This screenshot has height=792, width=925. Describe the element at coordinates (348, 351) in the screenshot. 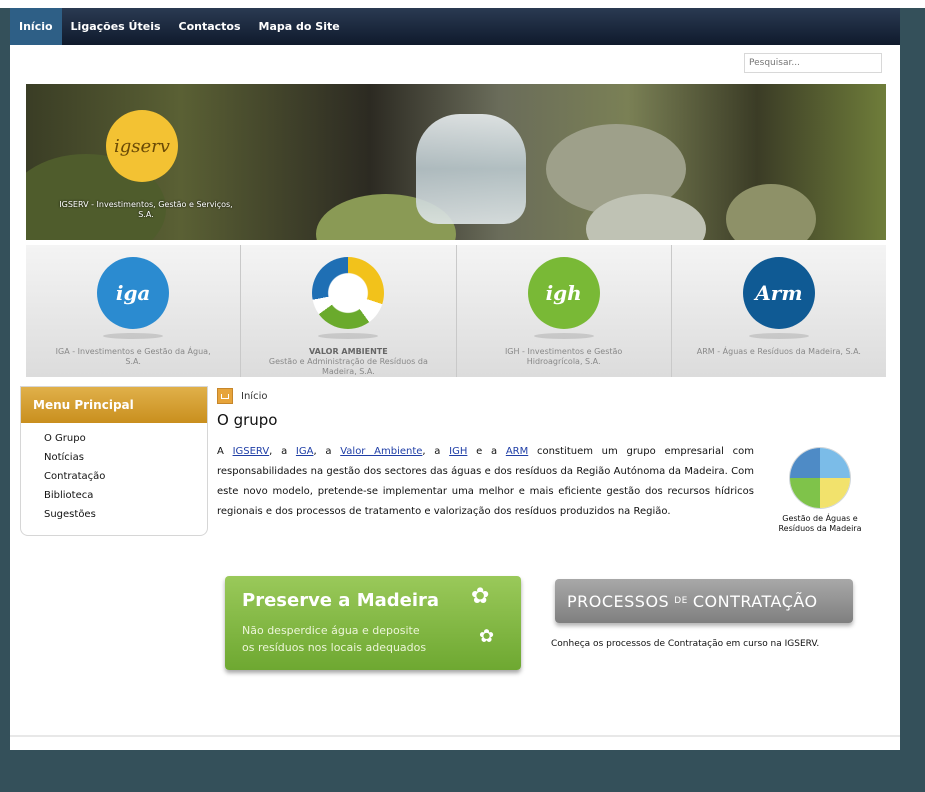

I see `partner-heading: VALOR AMBIENTE` at that location.